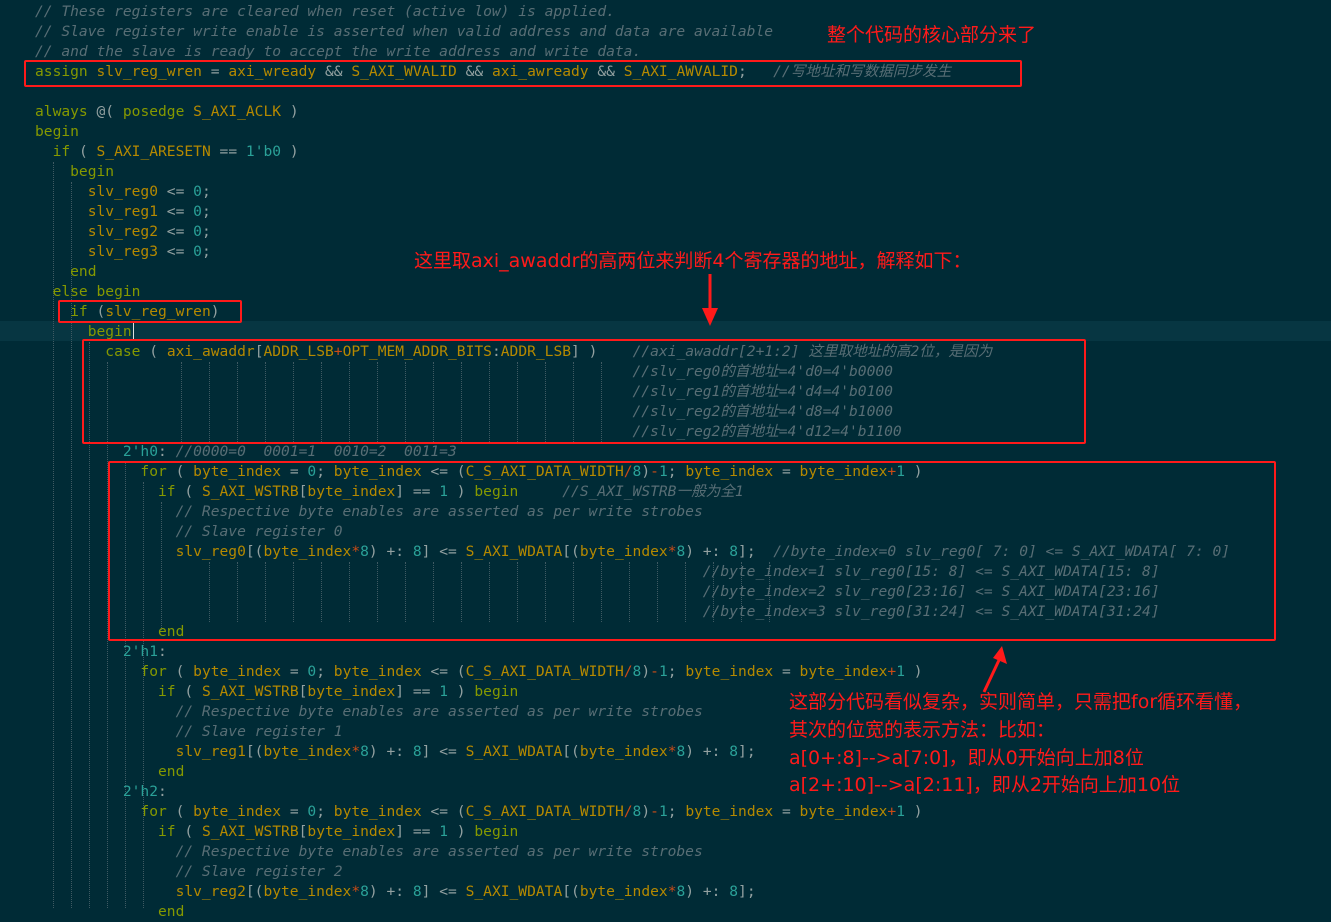 Image resolution: width=1331 pixels, height=922 pixels. I want to click on code-line: slv_reg1 <= 0;, so click(123, 212).